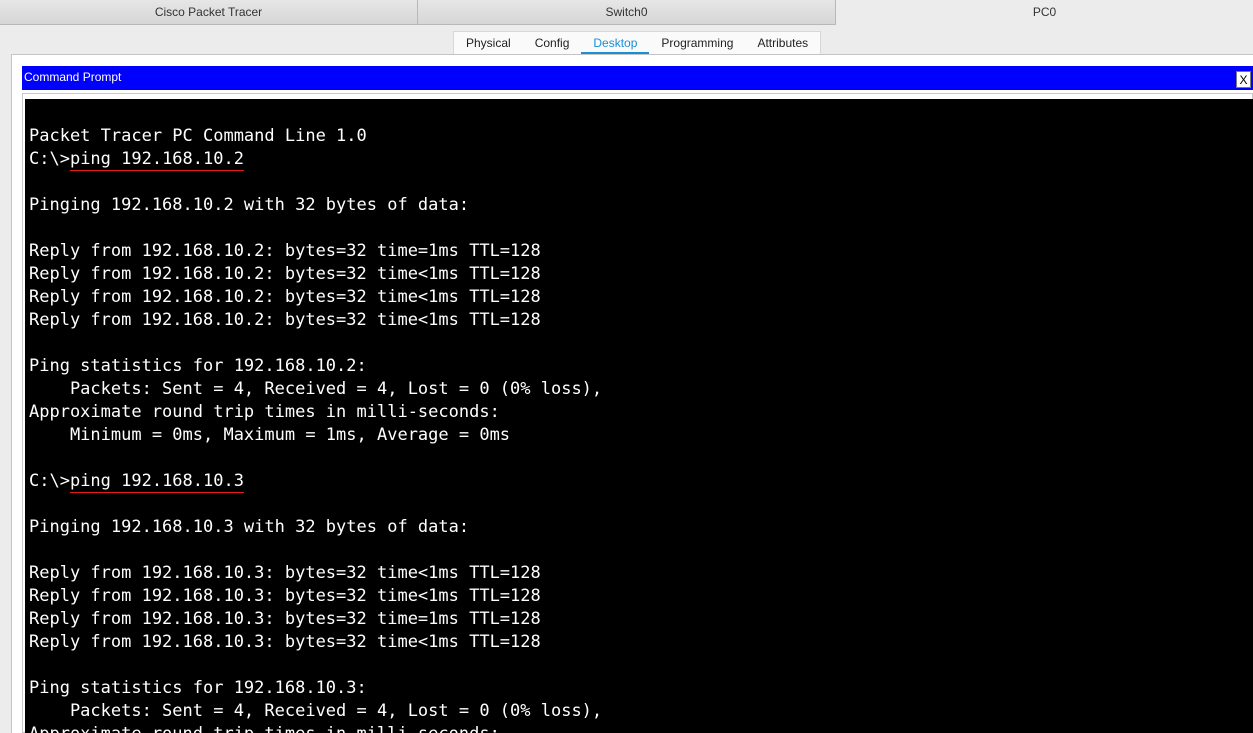  What do you see at coordinates (782, 43) in the screenshot?
I see `tab-attributes: Attributes` at bounding box center [782, 43].